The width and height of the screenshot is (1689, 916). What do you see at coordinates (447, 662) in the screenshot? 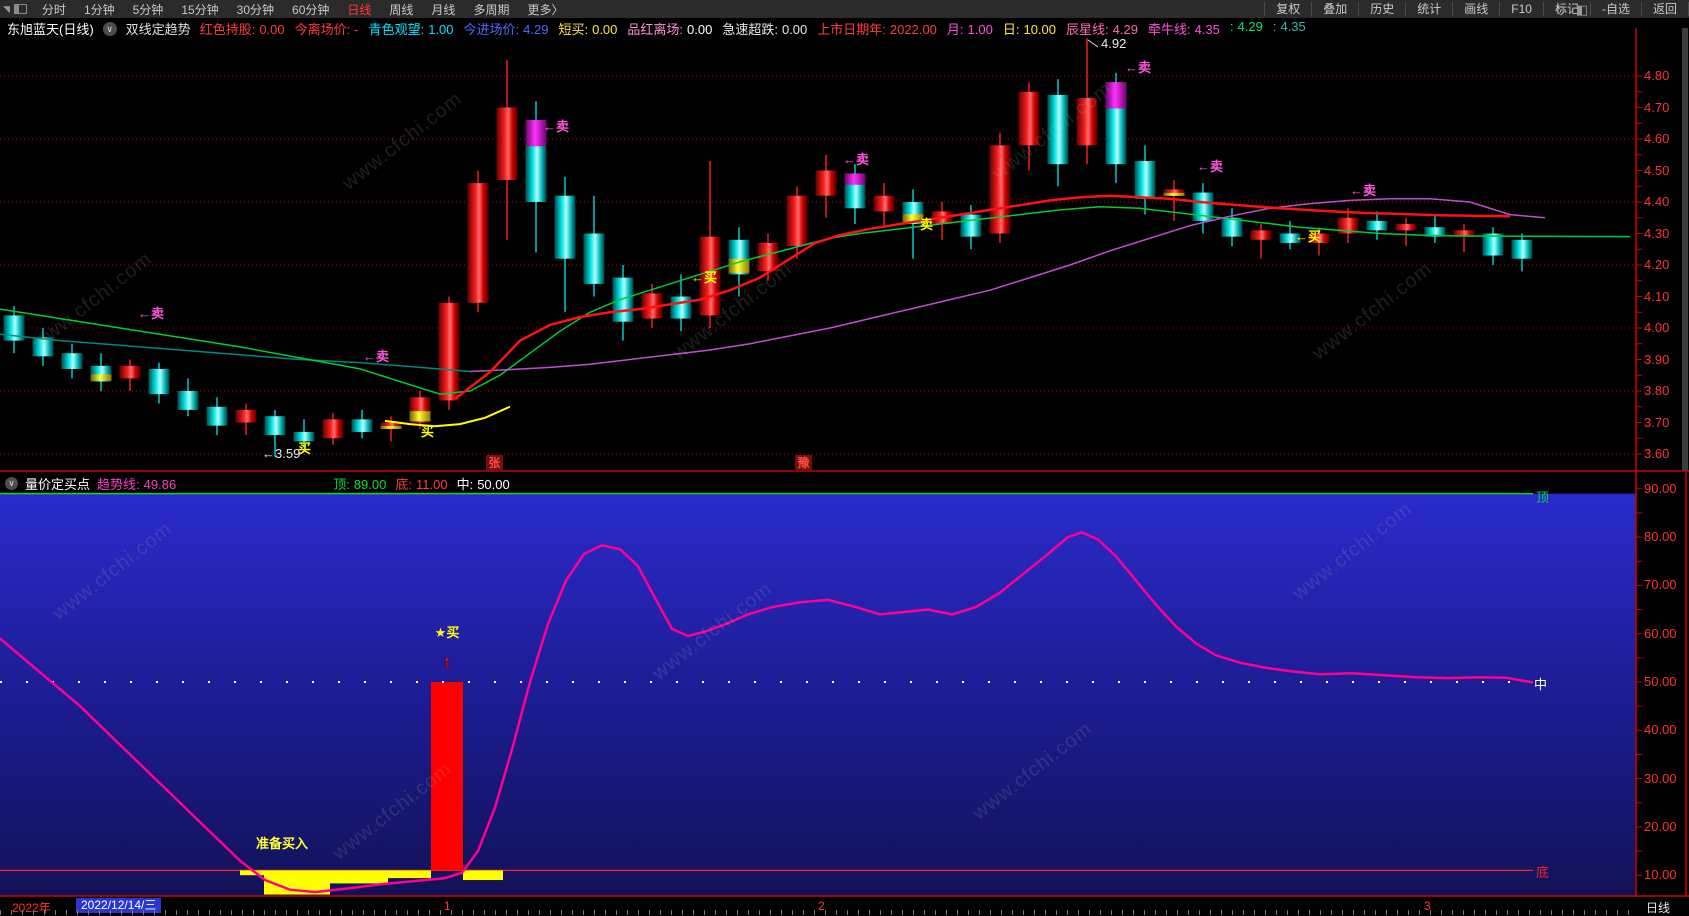
I see `buy-arrow-icon: ↑` at bounding box center [447, 662].